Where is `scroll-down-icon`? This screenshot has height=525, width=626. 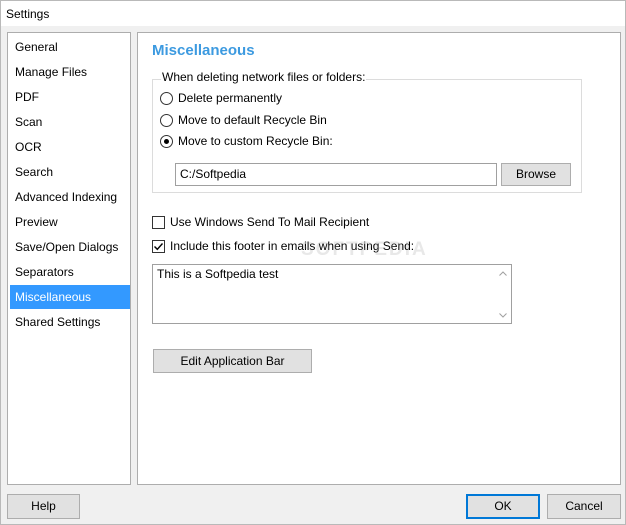 scroll-down-icon is located at coordinates (503, 315).